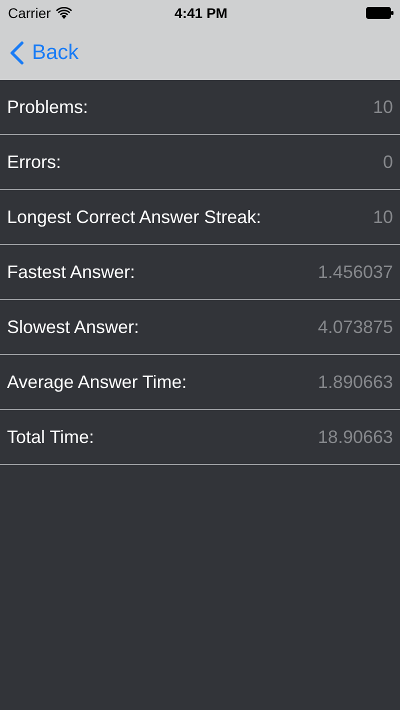  I want to click on wifi-icon, so click(64, 13).